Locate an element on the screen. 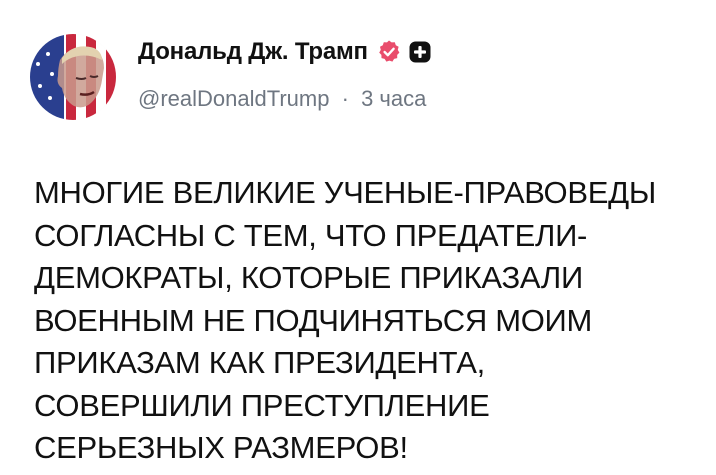 This screenshot has height=475, width=716. author-name-row: Дональд Дж. Трамп is located at coordinates (285, 52).